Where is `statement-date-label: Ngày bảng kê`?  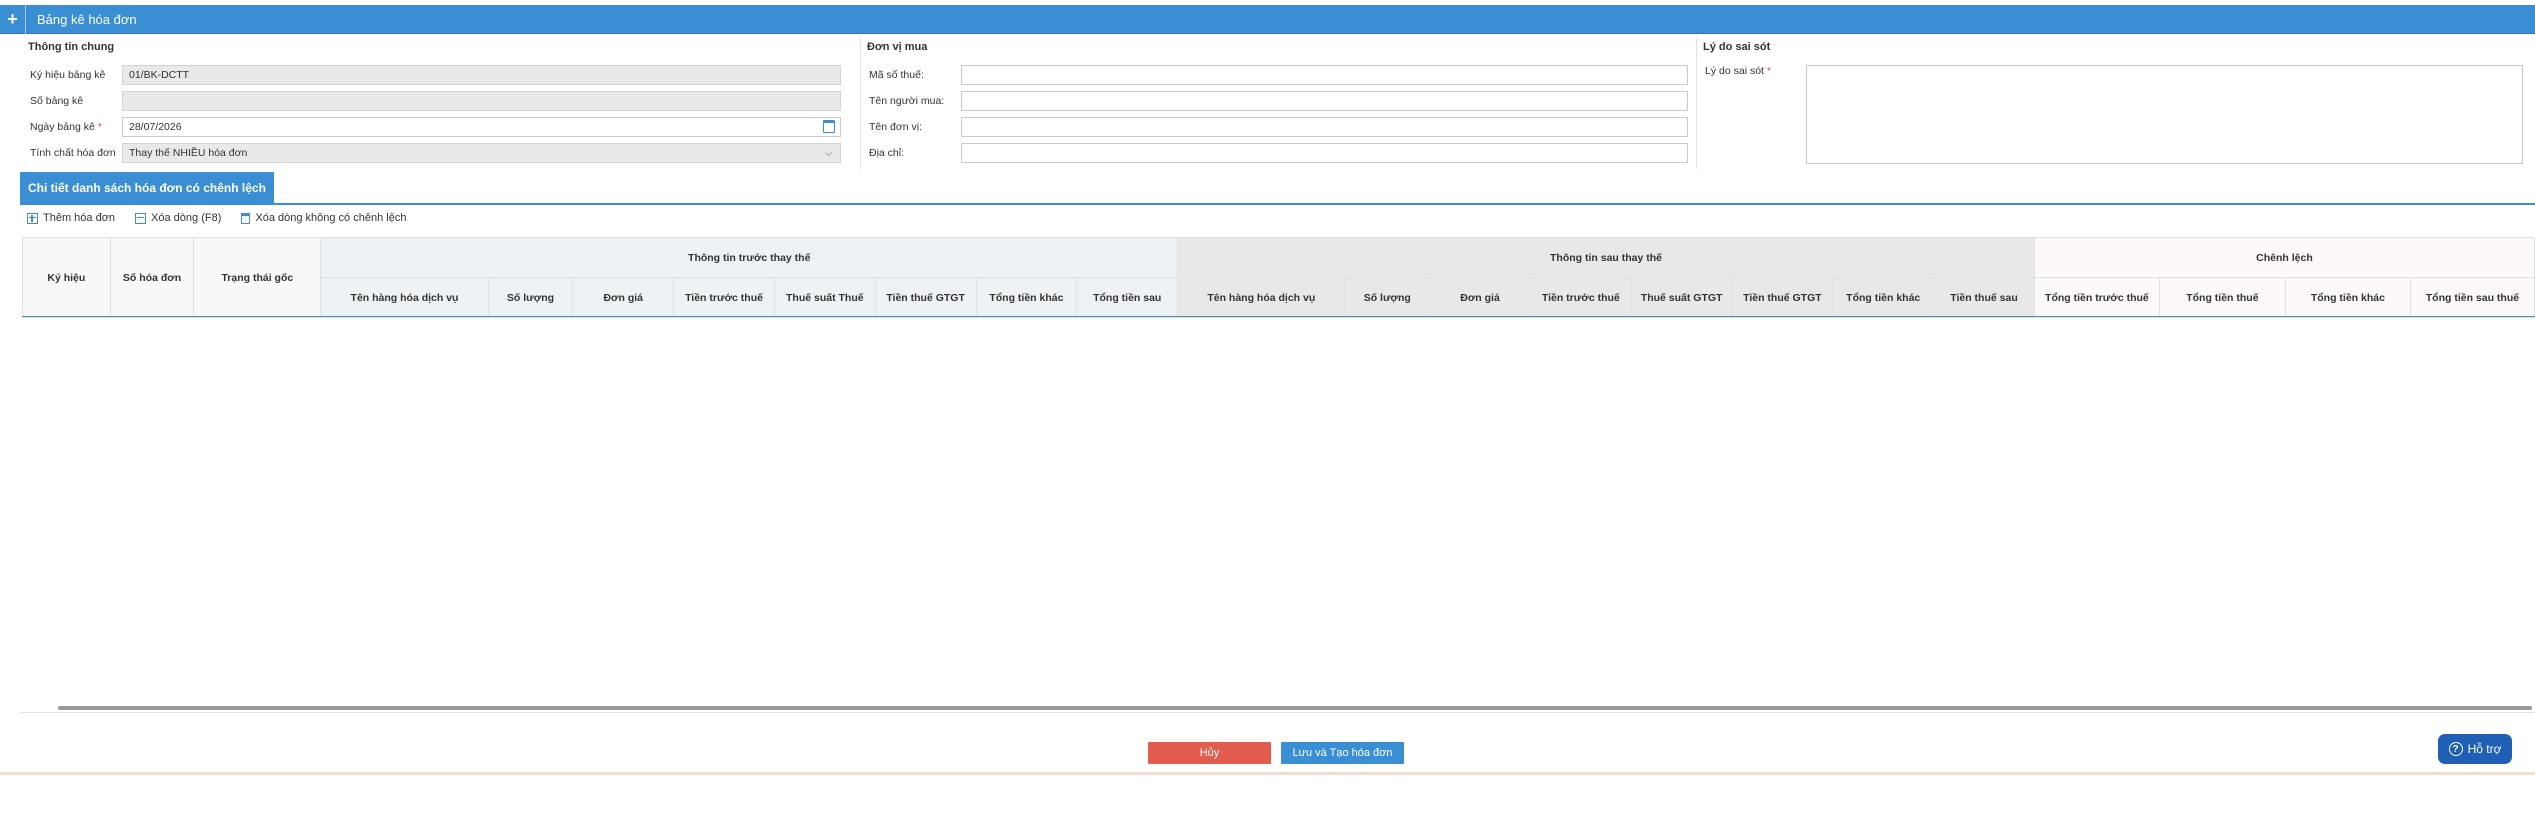 statement-date-label: Ngày bảng kê is located at coordinates (62, 127).